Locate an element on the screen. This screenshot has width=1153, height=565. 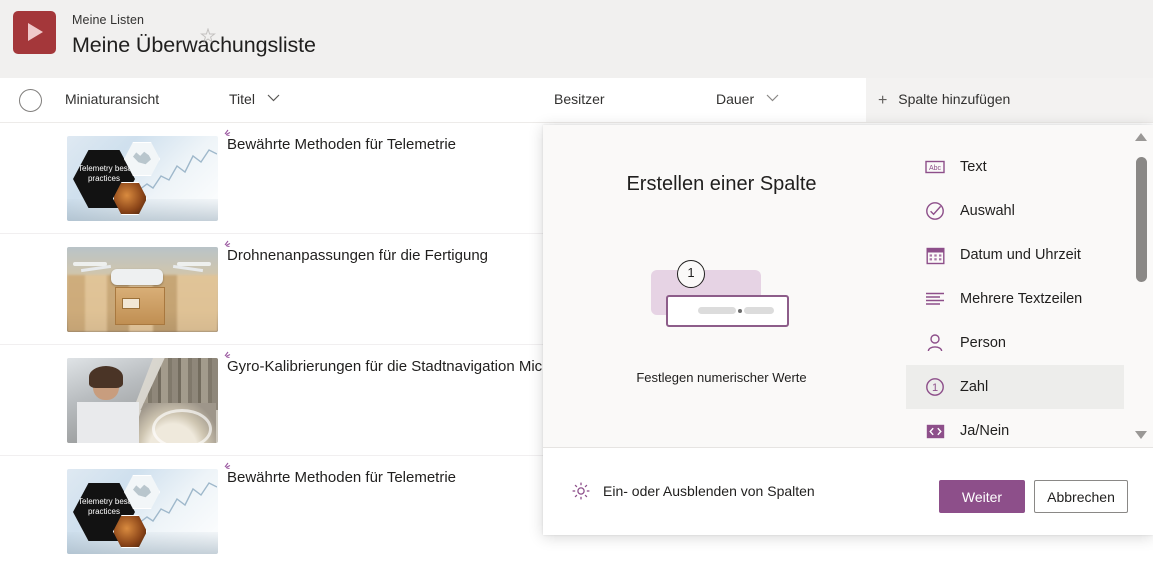
cancel-button: Abbrechen is located at coordinates (1081, 496).